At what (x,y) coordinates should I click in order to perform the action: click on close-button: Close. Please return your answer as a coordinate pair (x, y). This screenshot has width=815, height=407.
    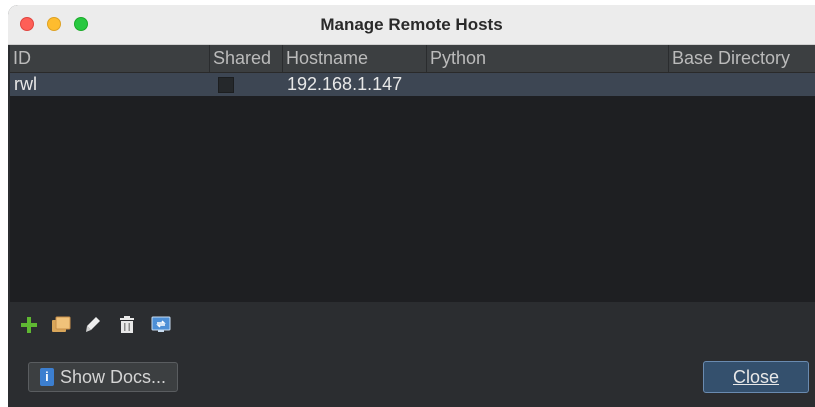
    Looking at the image, I should click on (756, 377).